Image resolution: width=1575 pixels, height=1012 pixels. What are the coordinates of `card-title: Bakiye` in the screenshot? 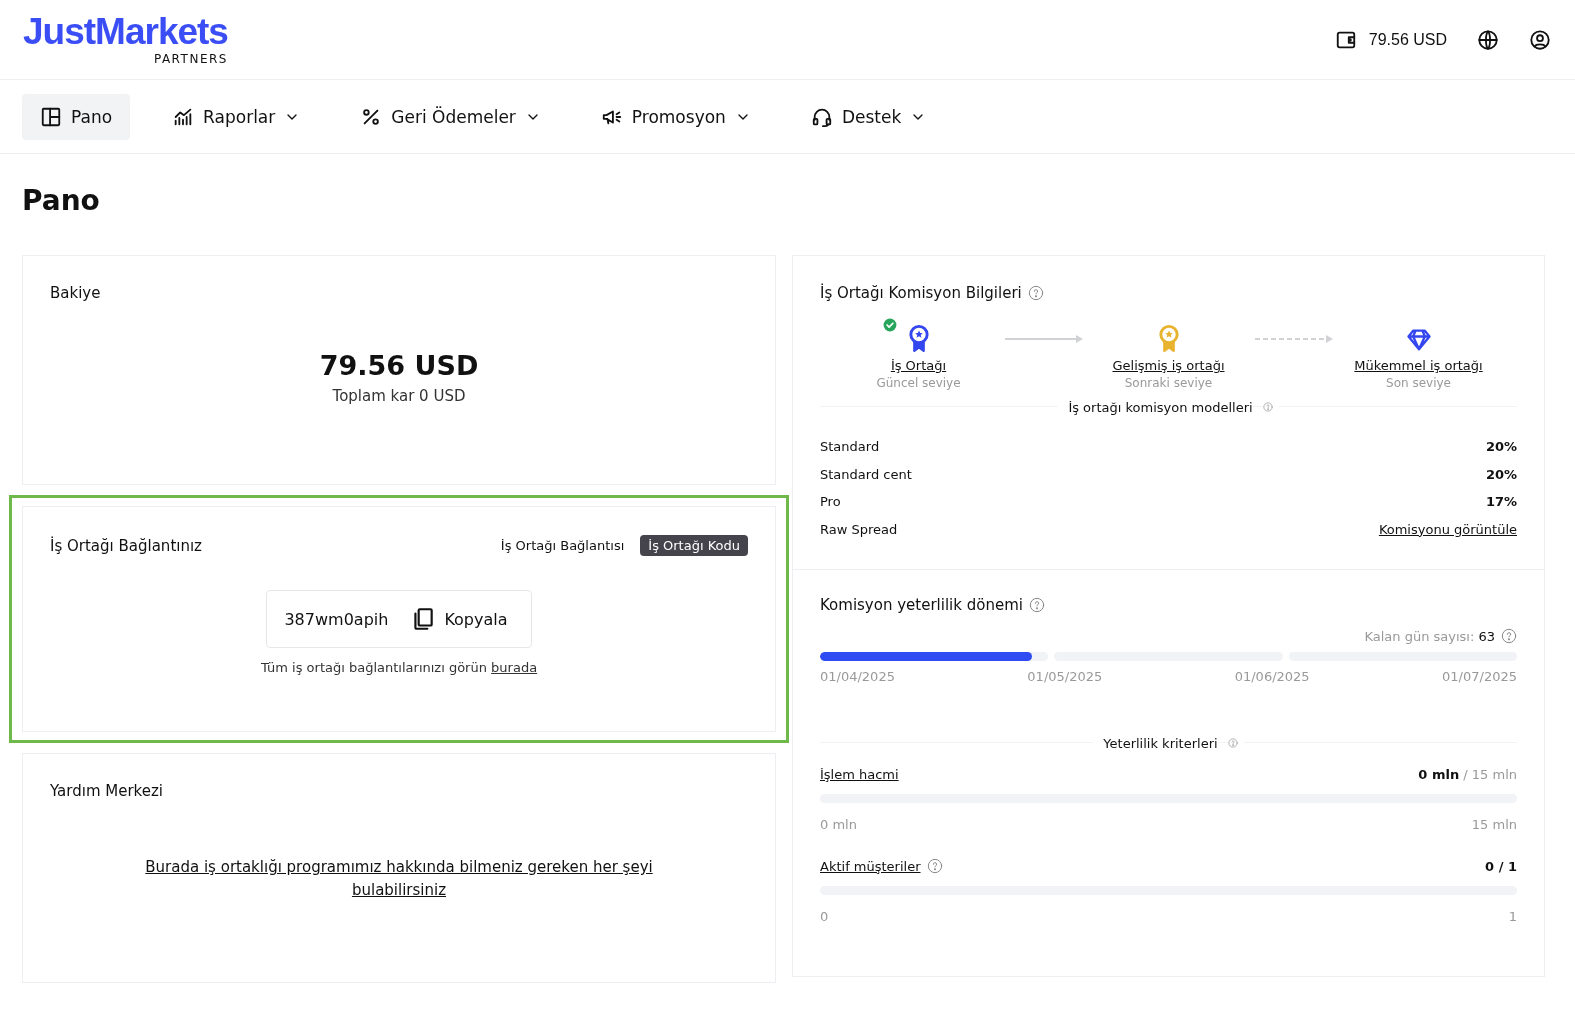 It's located at (76, 293).